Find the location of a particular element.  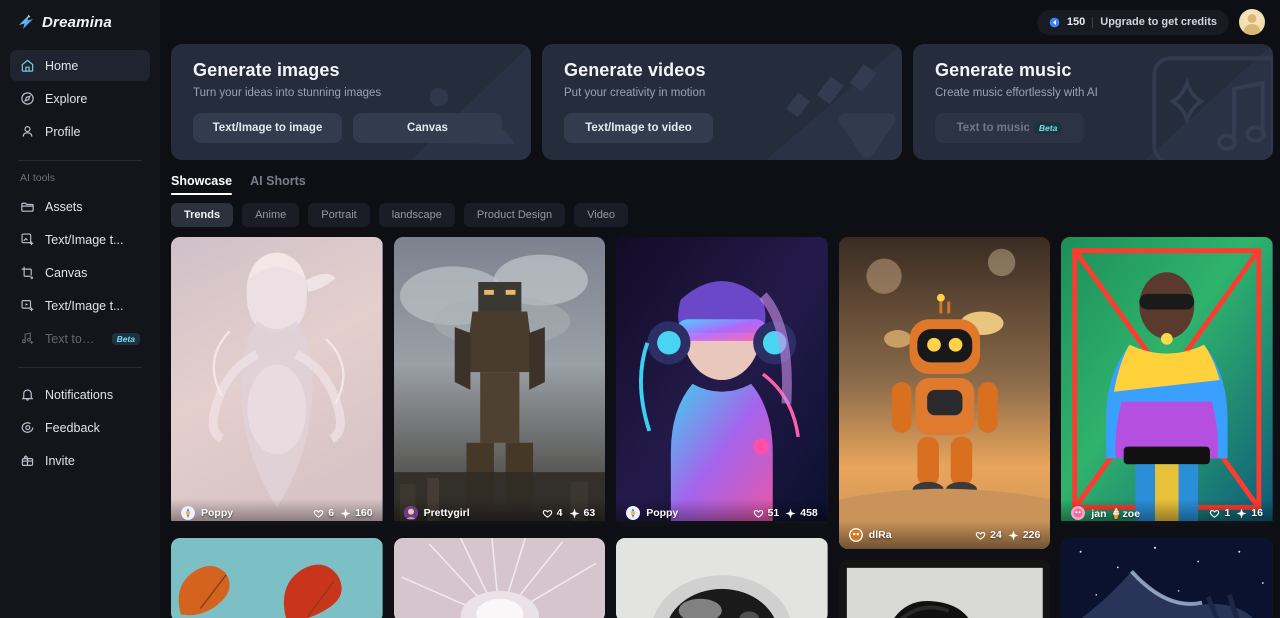

image-plus-icon is located at coordinates (27, 239).